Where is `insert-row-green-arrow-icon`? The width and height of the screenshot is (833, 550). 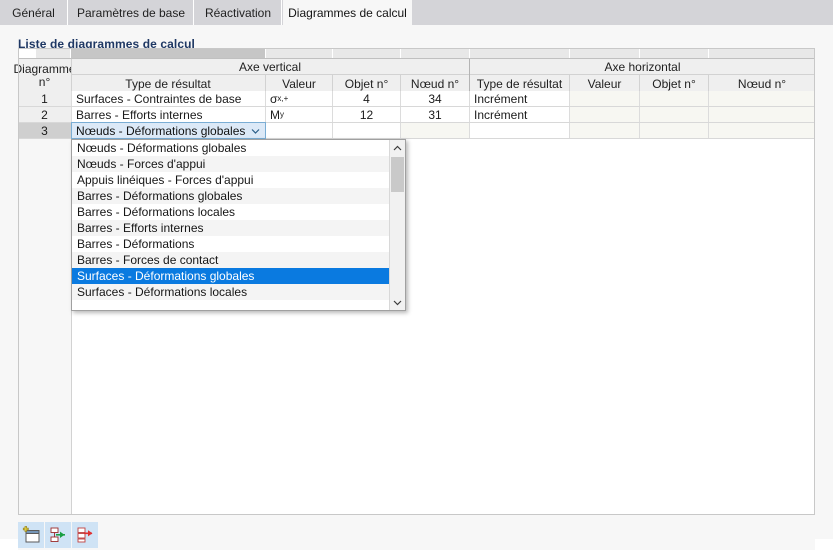 insert-row-green-arrow-icon is located at coordinates (58, 535).